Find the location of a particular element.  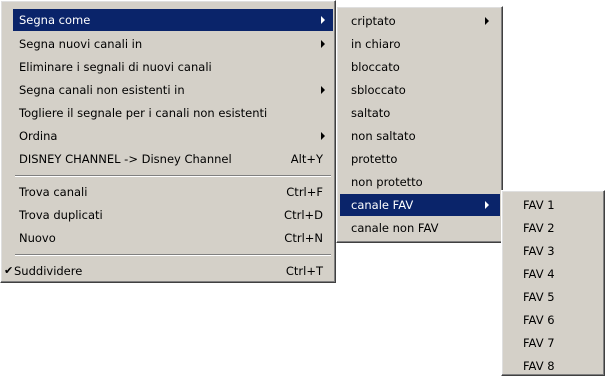

menu-item-label: Suddividere is located at coordinates (48, 271).